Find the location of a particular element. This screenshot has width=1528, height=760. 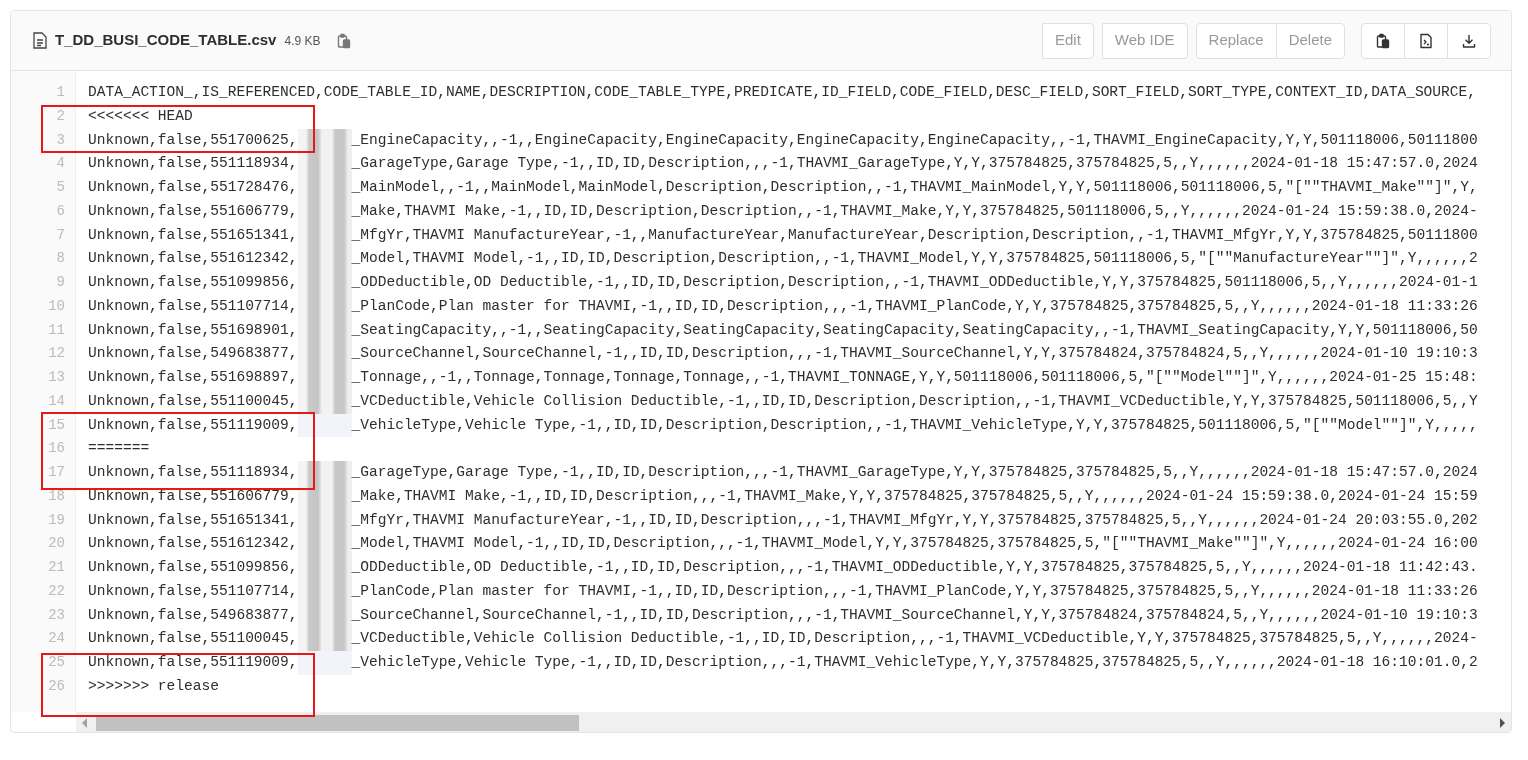

line-number: 20 is located at coordinates (56, 544).